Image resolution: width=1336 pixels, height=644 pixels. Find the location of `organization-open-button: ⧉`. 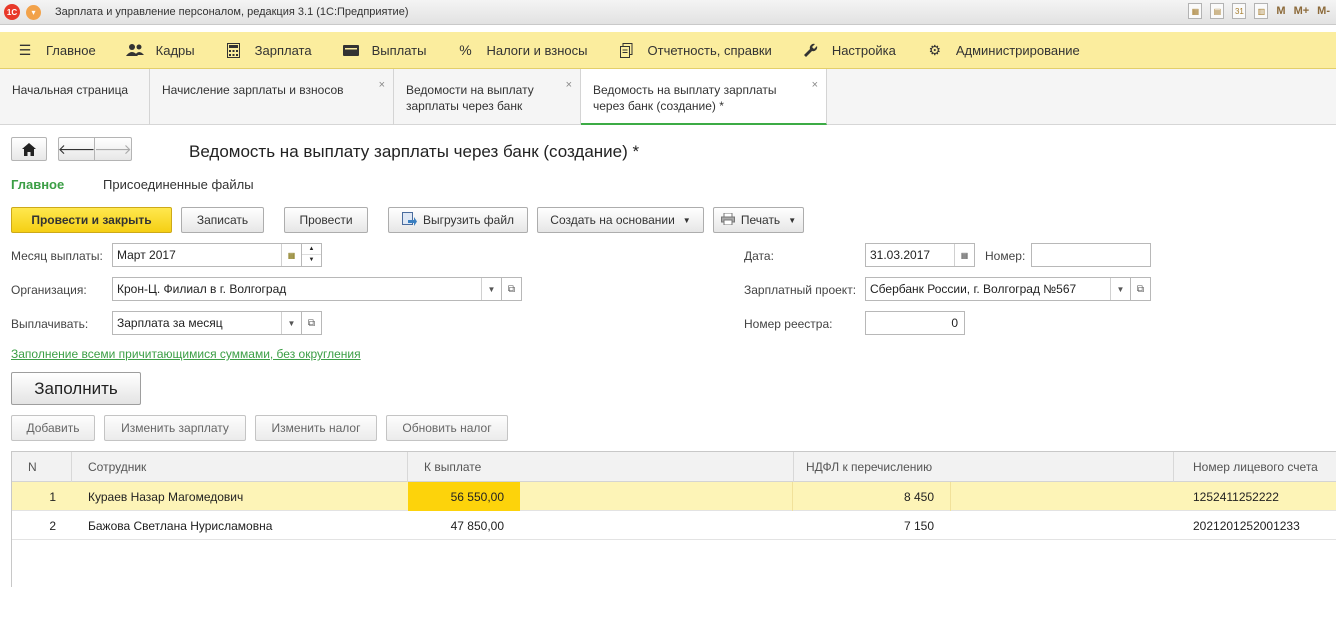

organization-open-button: ⧉ is located at coordinates (512, 289).